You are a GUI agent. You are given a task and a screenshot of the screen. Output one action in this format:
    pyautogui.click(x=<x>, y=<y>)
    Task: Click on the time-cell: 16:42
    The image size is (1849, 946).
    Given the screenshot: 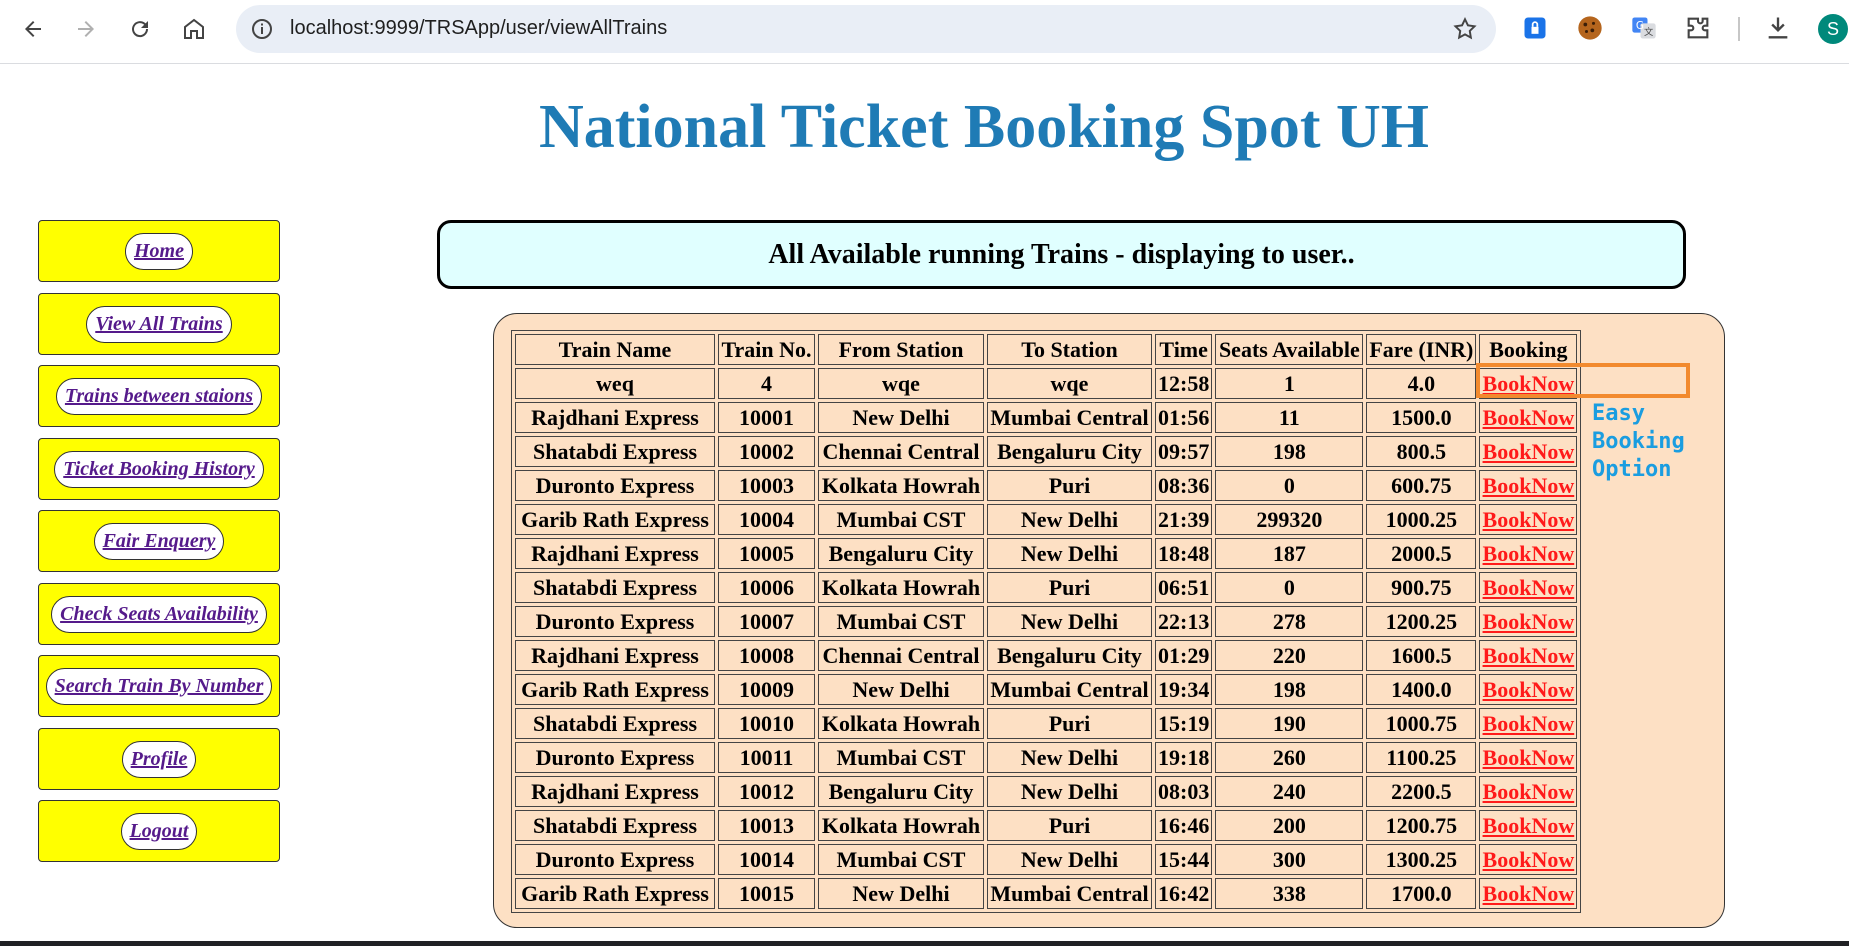 What is the action you would take?
    pyautogui.click(x=1184, y=893)
    